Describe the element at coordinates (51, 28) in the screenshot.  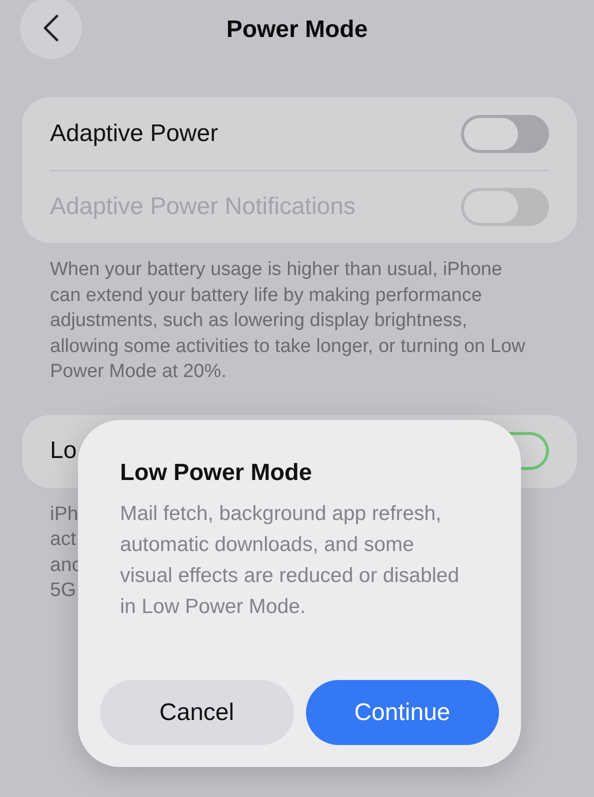
I see `back-icon` at that location.